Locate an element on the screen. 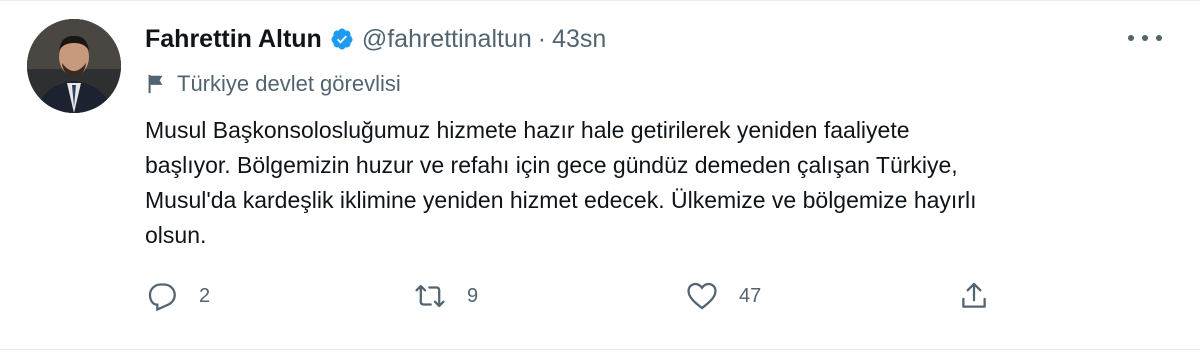 The height and width of the screenshot is (356, 1200). heart-icon is located at coordinates (702, 296).